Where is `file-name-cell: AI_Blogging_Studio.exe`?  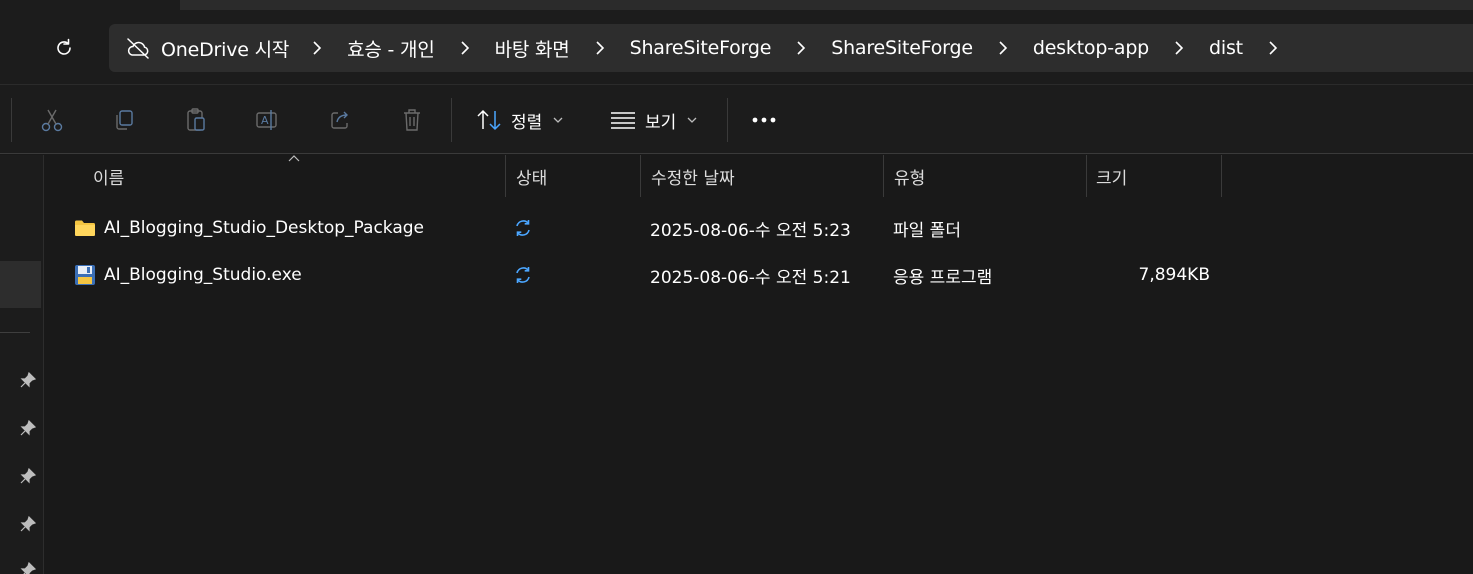
file-name-cell: AI_Blogging_Studio.exe is located at coordinates (188, 275).